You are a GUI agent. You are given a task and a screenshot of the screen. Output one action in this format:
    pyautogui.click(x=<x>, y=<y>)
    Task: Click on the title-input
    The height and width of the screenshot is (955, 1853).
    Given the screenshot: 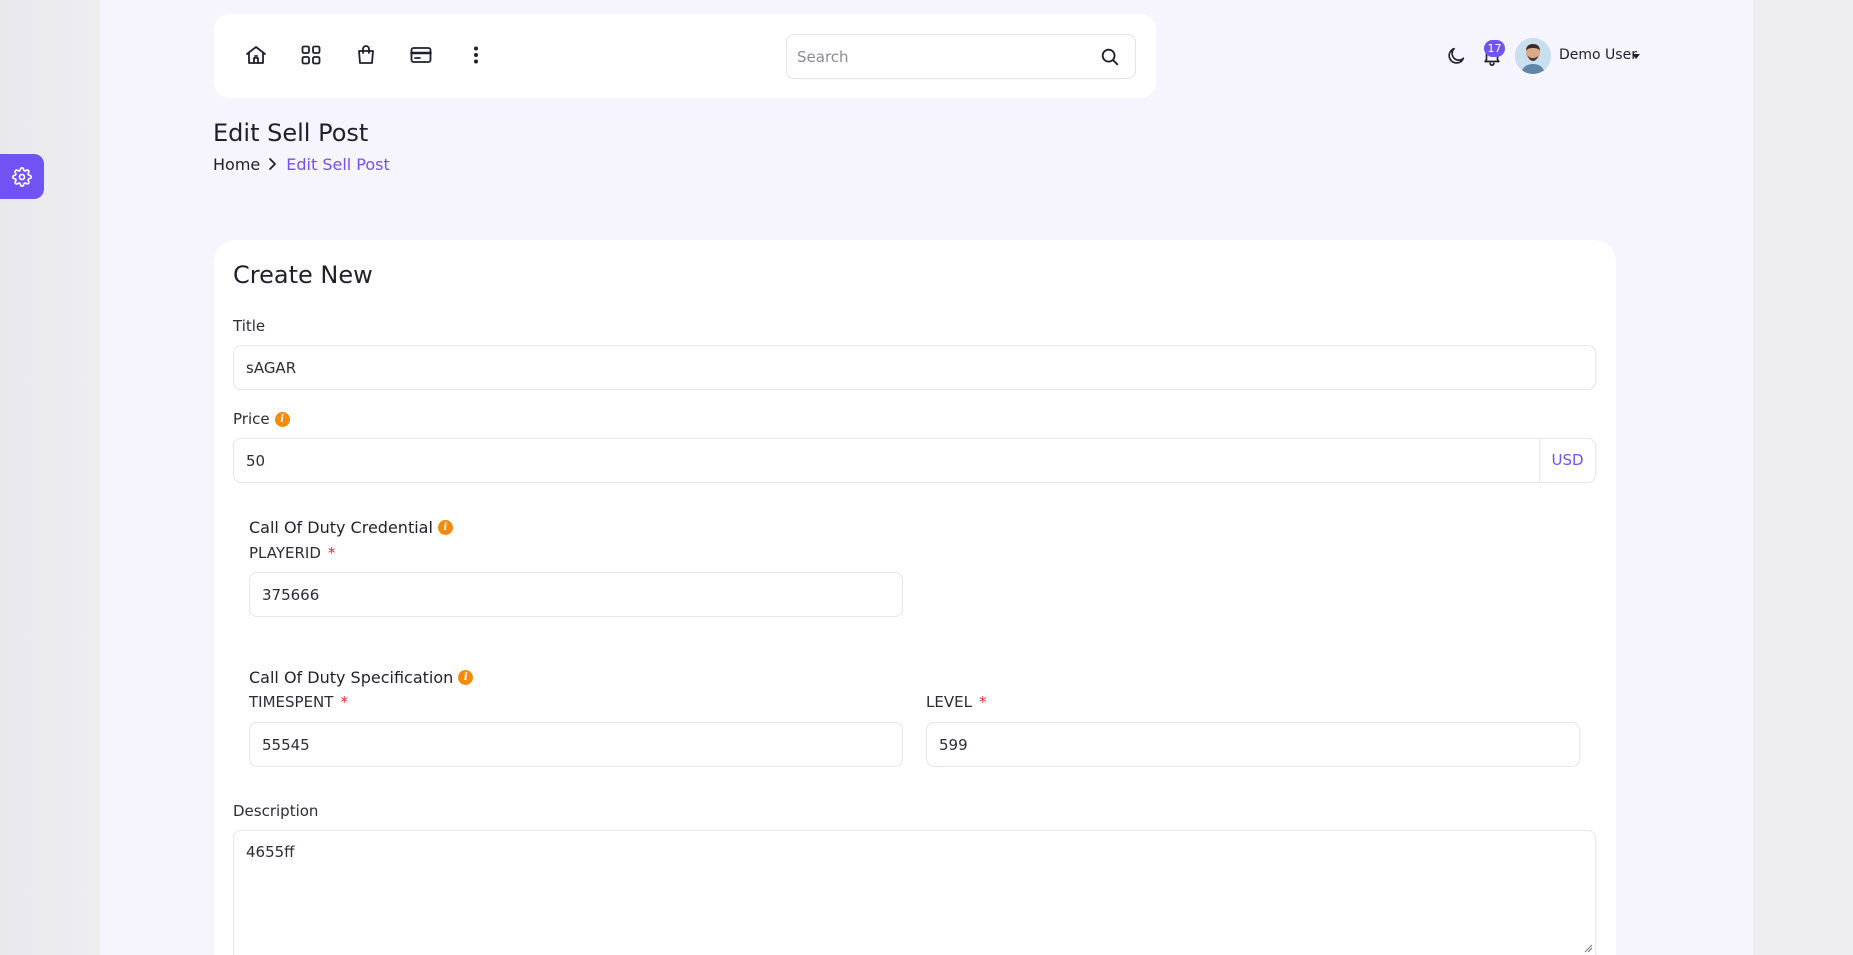 What is the action you would take?
    pyautogui.click(x=914, y=367)
    